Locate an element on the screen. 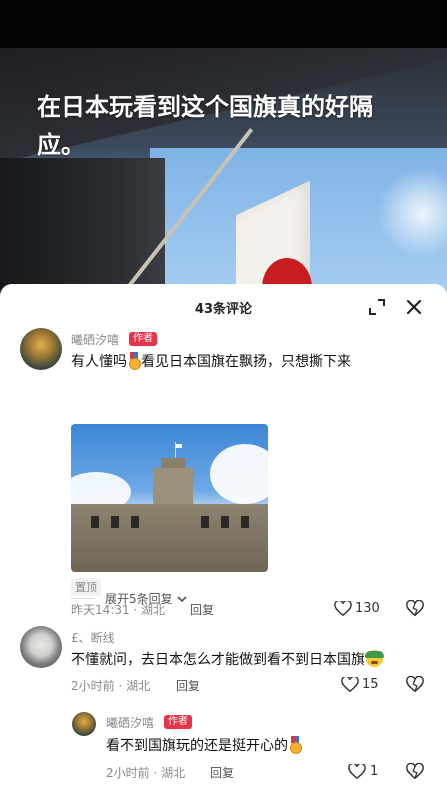 This screenshot has width=447, height=800. like-count: 15 is located at coordinates (370, 684).